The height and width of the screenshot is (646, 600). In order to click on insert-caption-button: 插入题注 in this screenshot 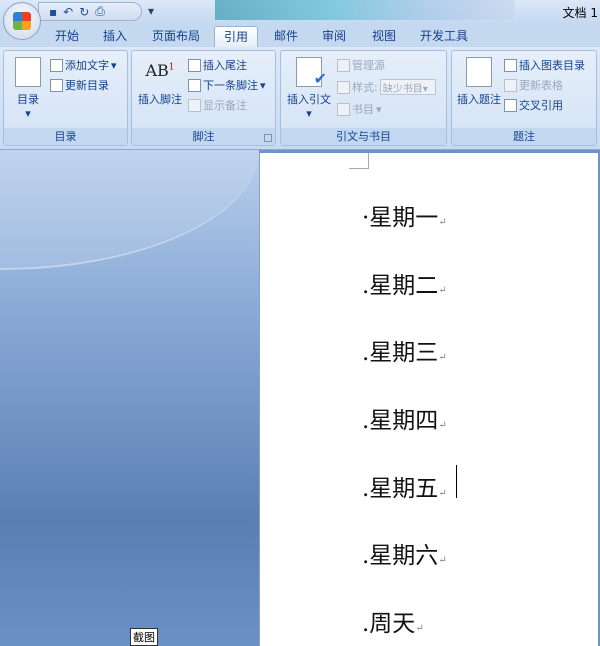, I will do `click(479, 82)`.